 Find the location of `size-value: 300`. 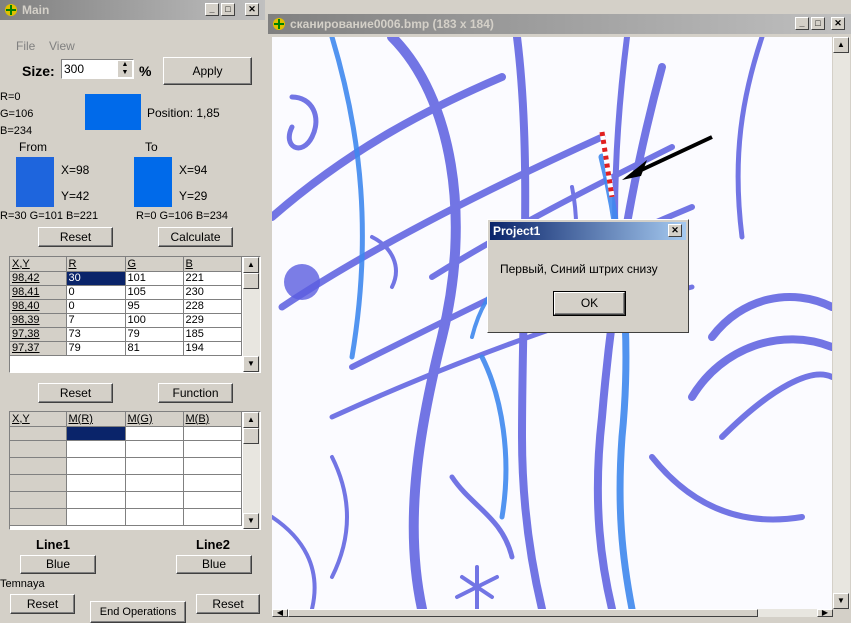

size-value: 300 is located at coordinates (74, 69).